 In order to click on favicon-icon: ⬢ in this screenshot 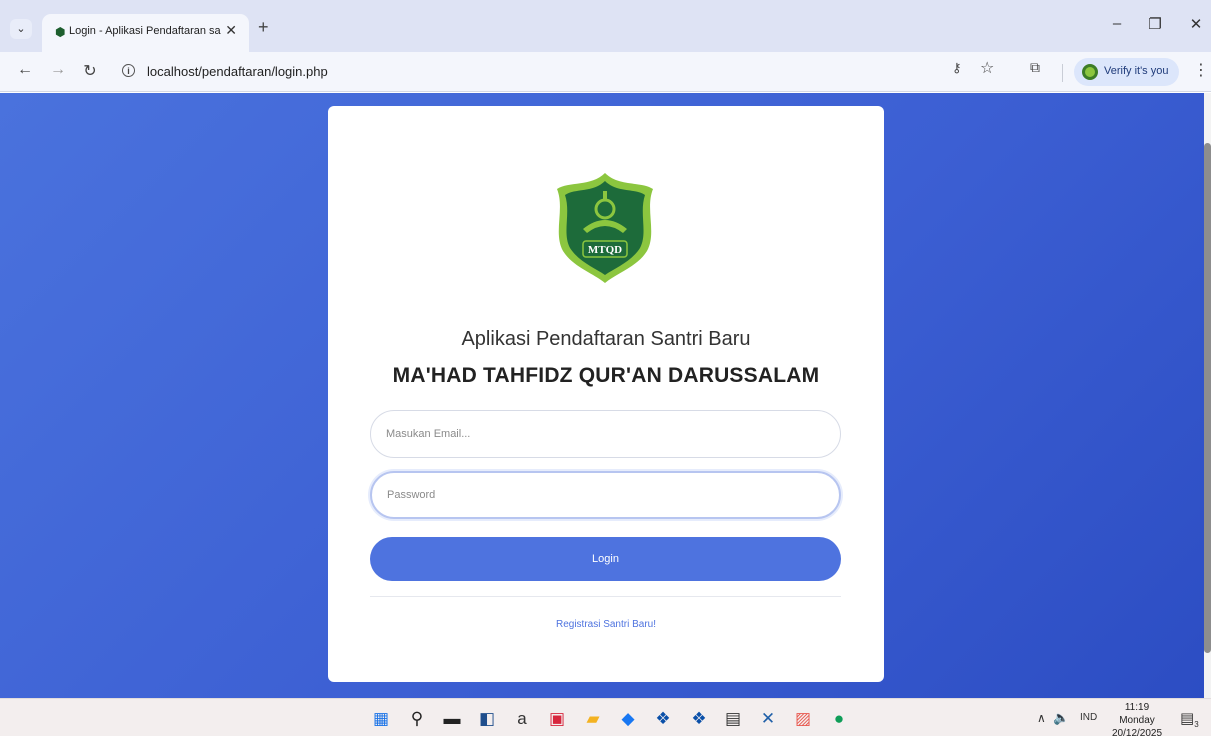, I will do `click(60, 32)`.